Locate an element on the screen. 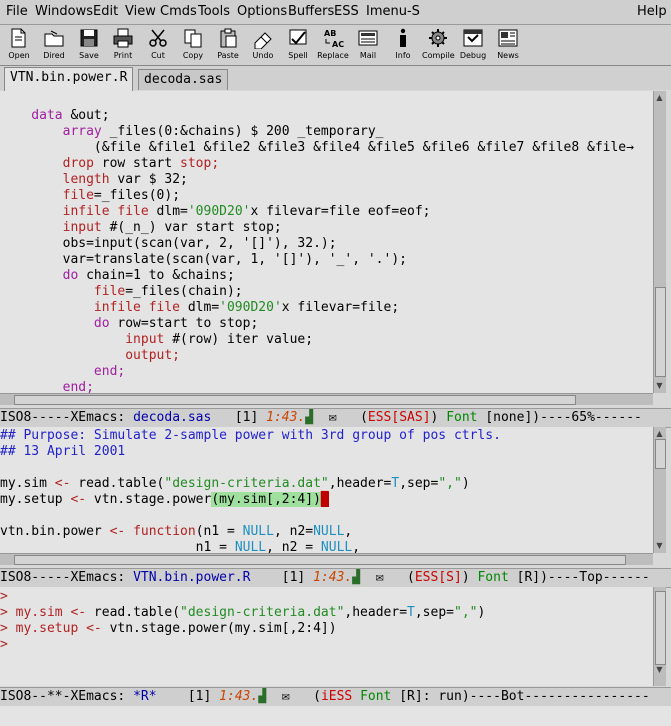 Image resolution: width=671 pixels, height=726 pixels. iess-line-2-sepstr: "," is located at coordinates (466, 612).